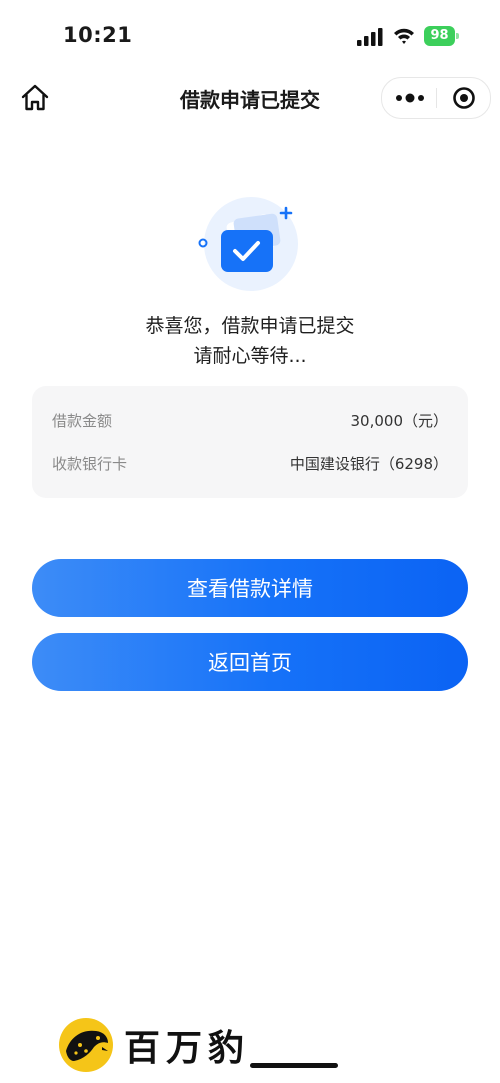 The image size is (500, 1083). Describe the element at coordinates (187, 1048) in the screenshot. I see `brand-name: 百万豹` at that location.